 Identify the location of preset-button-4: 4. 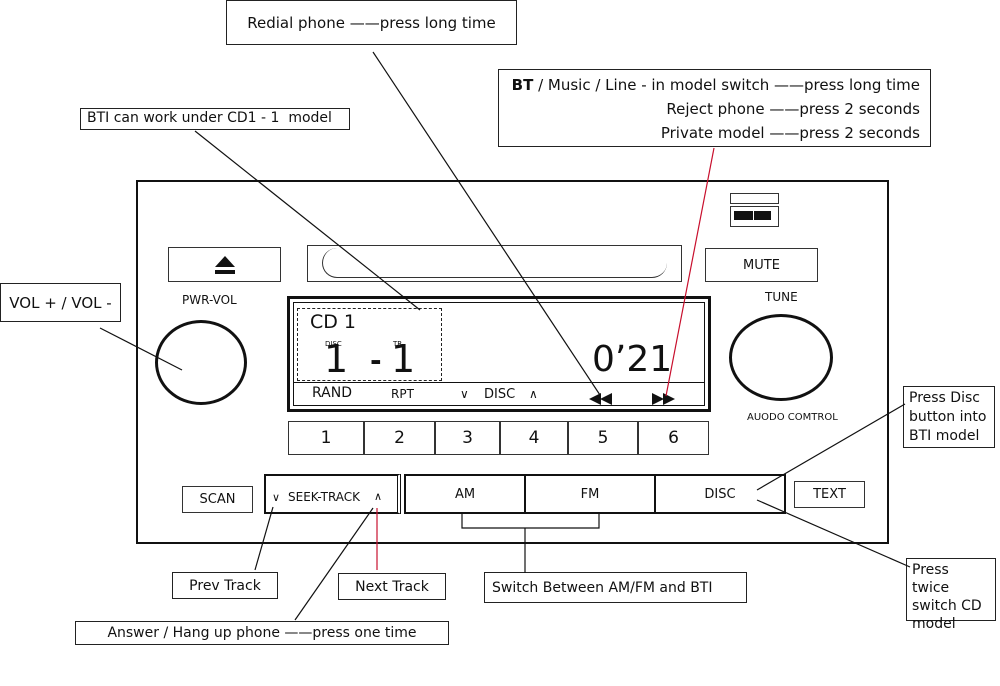
(534, 438).